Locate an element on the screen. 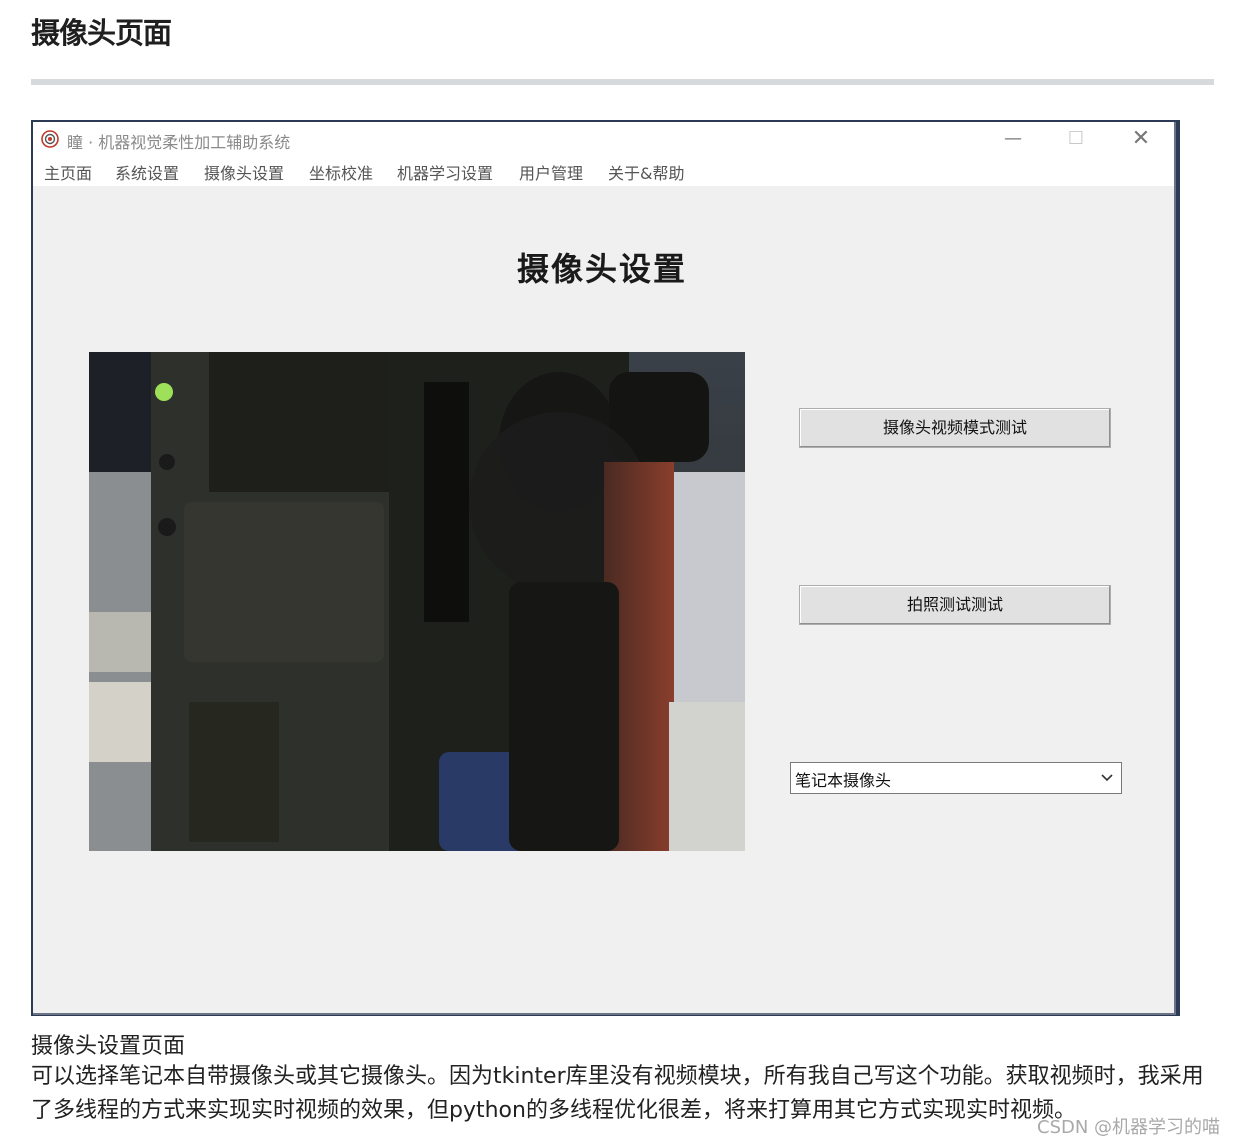 Image resolution: width=1243 pixels, height=1144 pixels. photo-test-button: 拍照测试测试 is located at coordinates (955, 605).